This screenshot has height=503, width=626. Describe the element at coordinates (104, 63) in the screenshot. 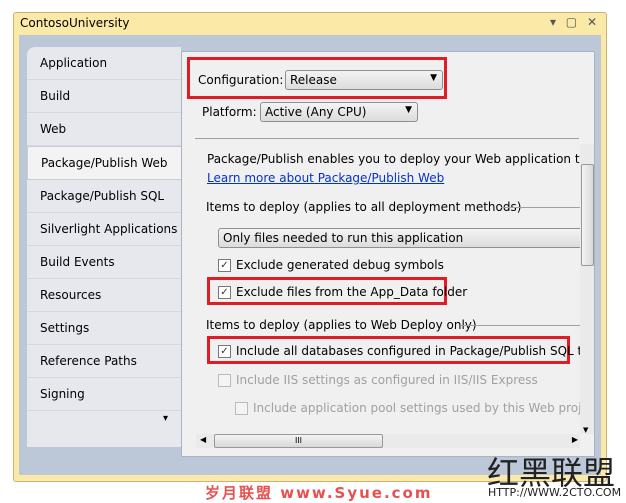

I see `tab-application: Application` at that location.